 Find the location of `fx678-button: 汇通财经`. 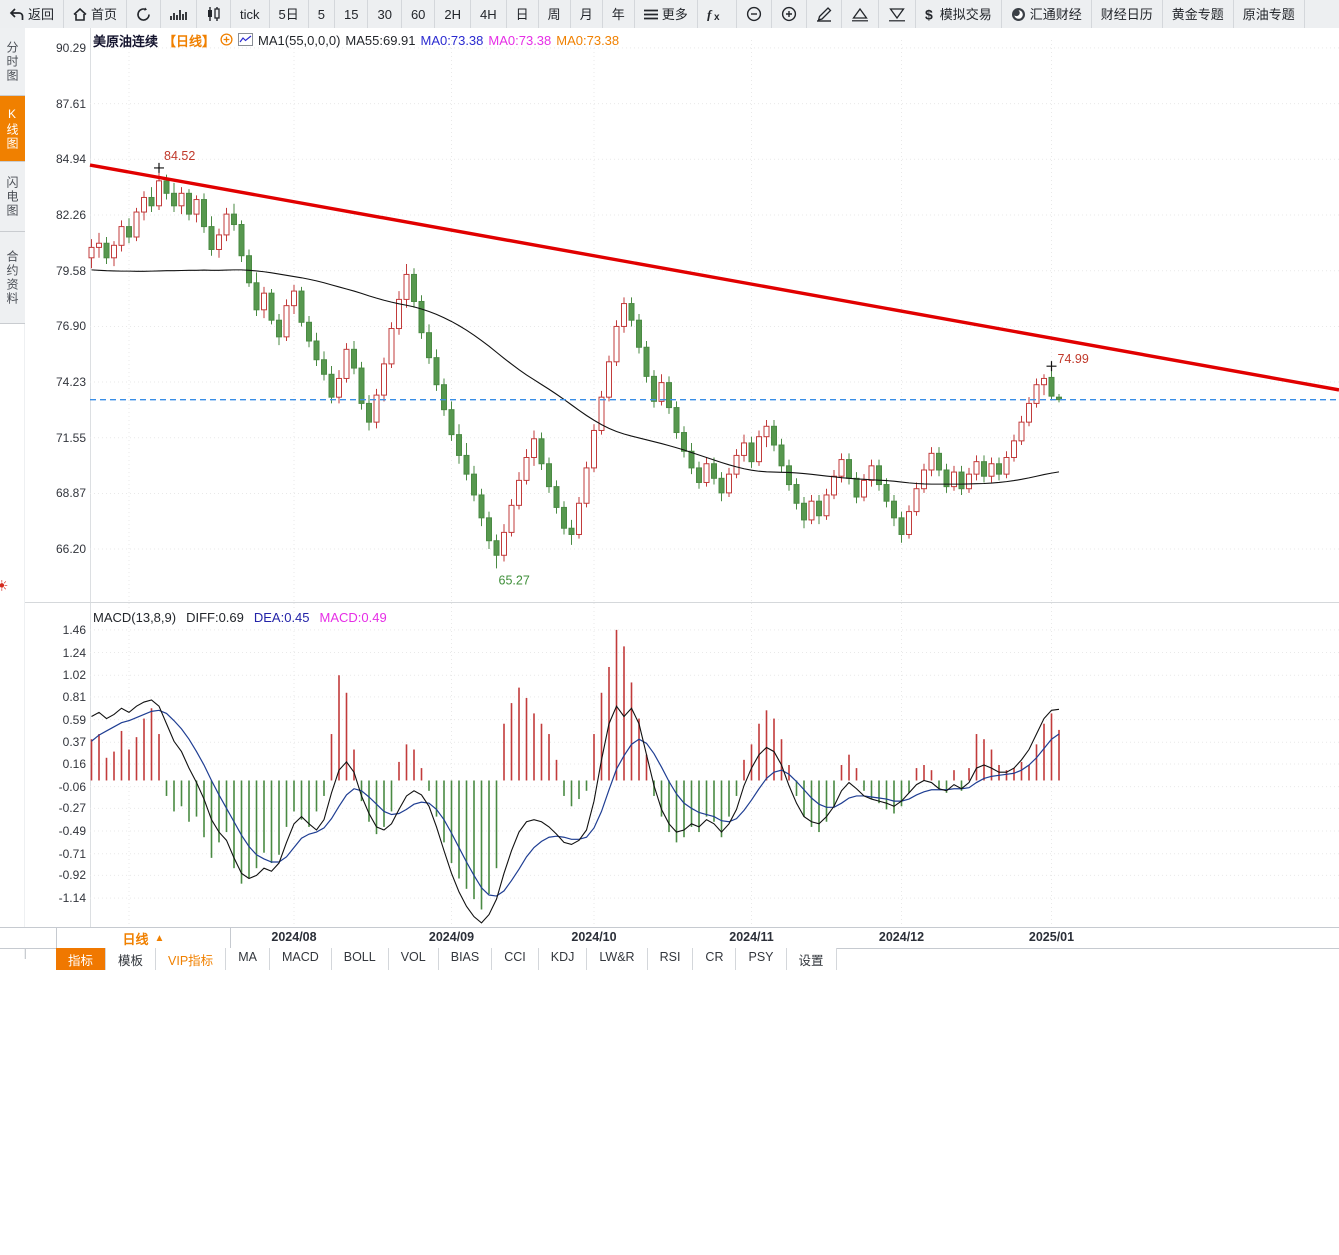

fx678-button: 汇通财经 is located at coordinates (1047, 14).